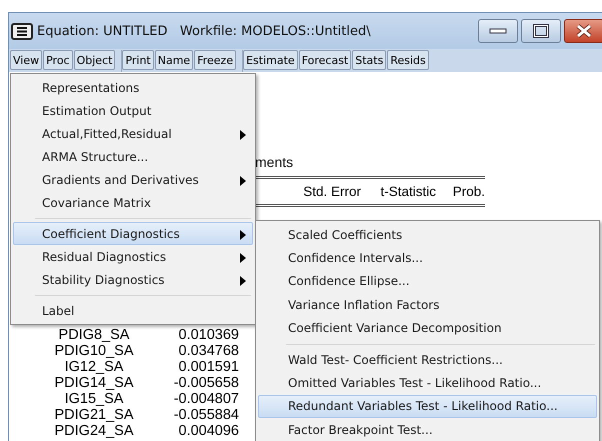 This screenshot has height=441, width=602. Describe the element at coordinates (94, 383) in the screenshot. I see `table-cell-text: PDIG14_SA` at that location.